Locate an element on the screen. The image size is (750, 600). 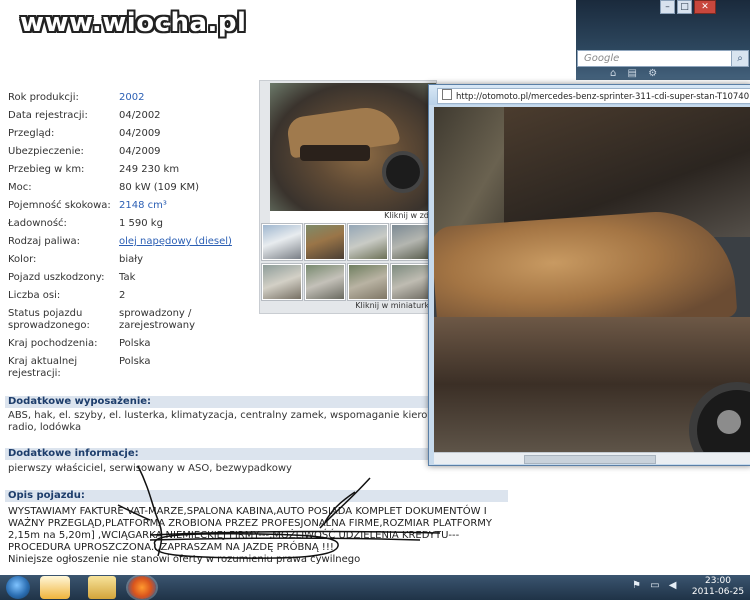
spec-value-link: olej napędowy (diesel) is located at coordinates (188, 242).